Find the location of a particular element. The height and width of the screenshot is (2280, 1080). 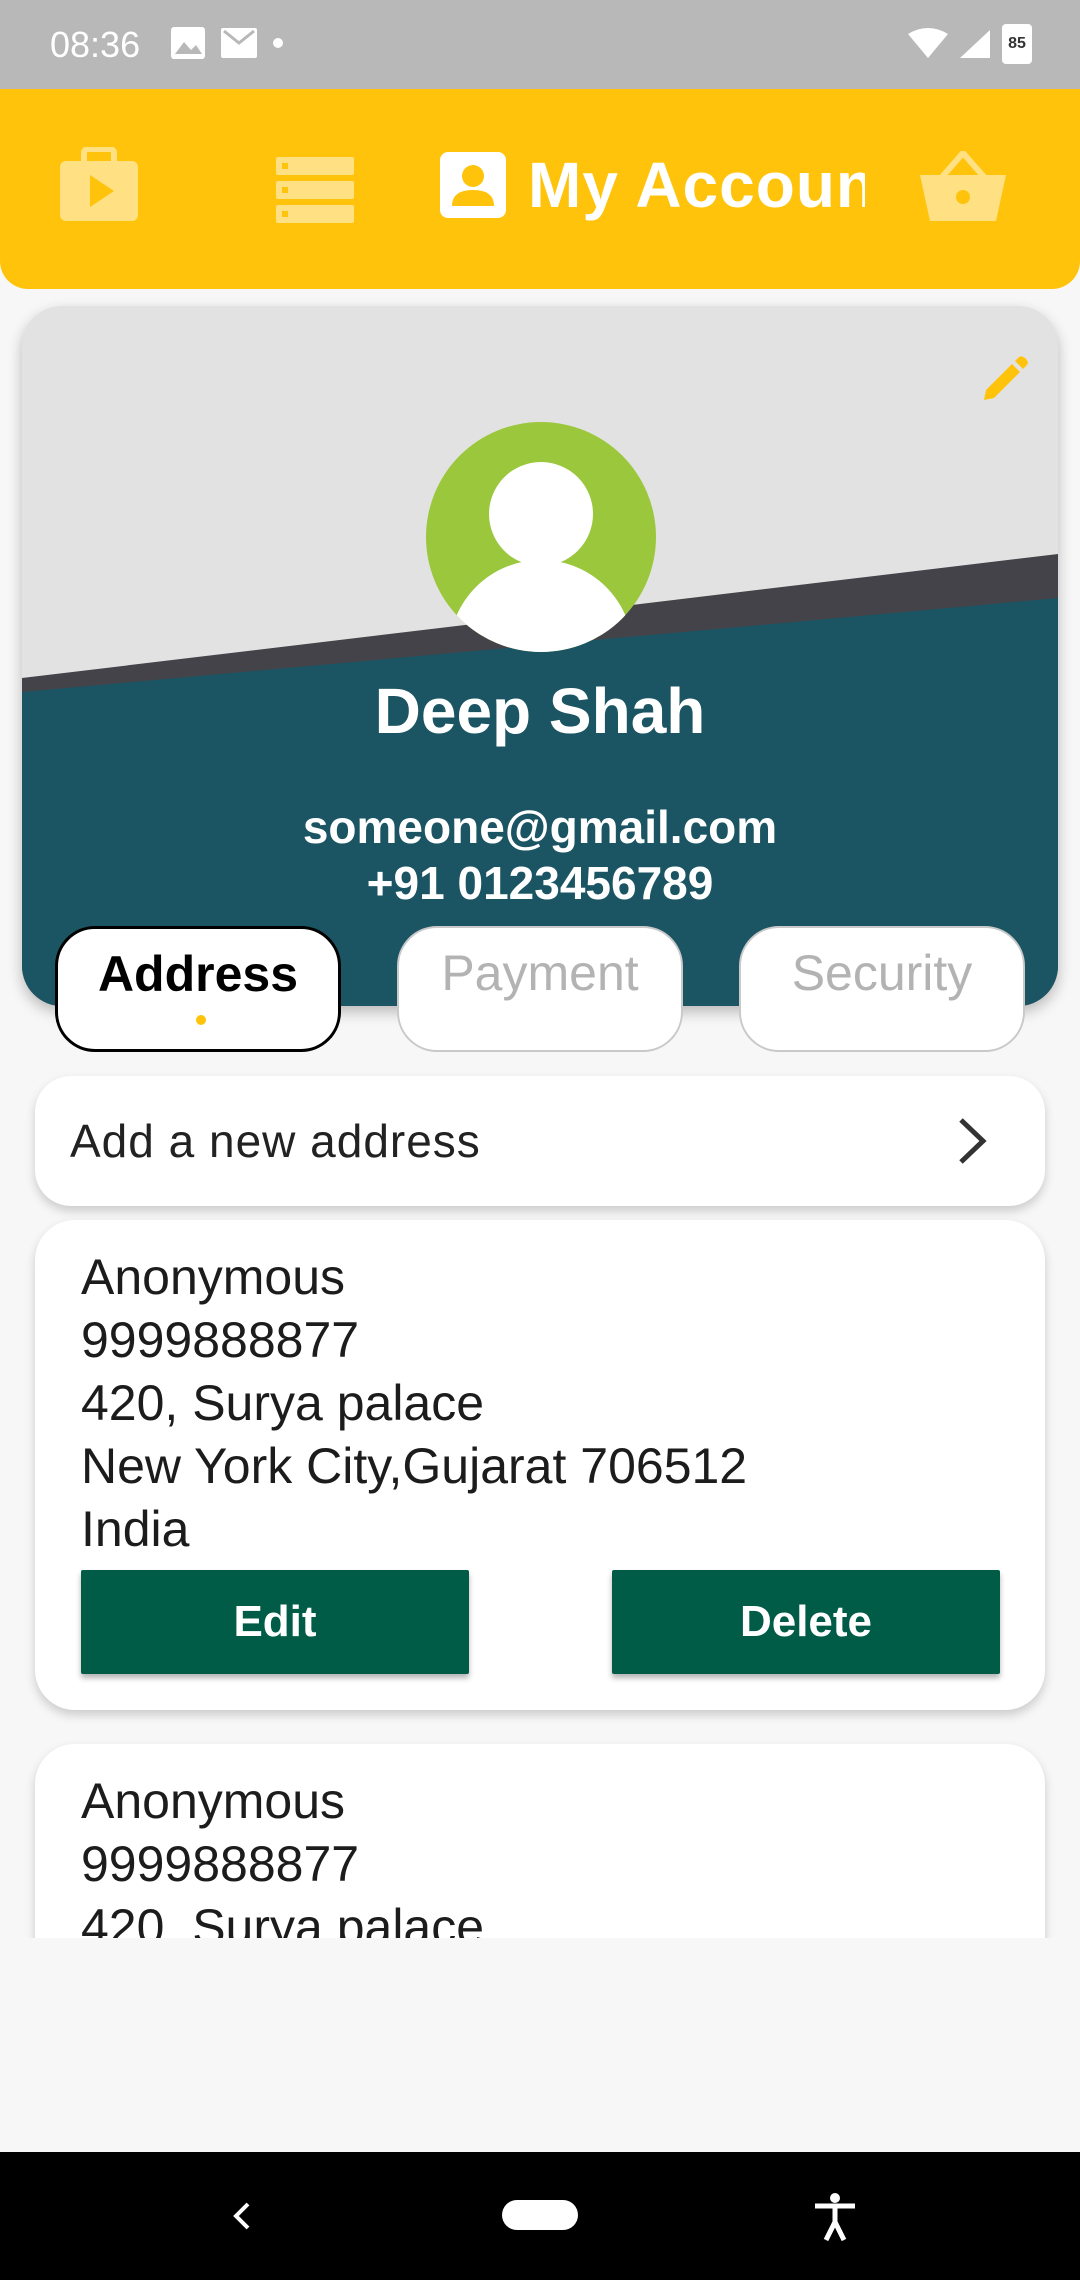

status-time: 08:36 is located at coordinates (95, 44).